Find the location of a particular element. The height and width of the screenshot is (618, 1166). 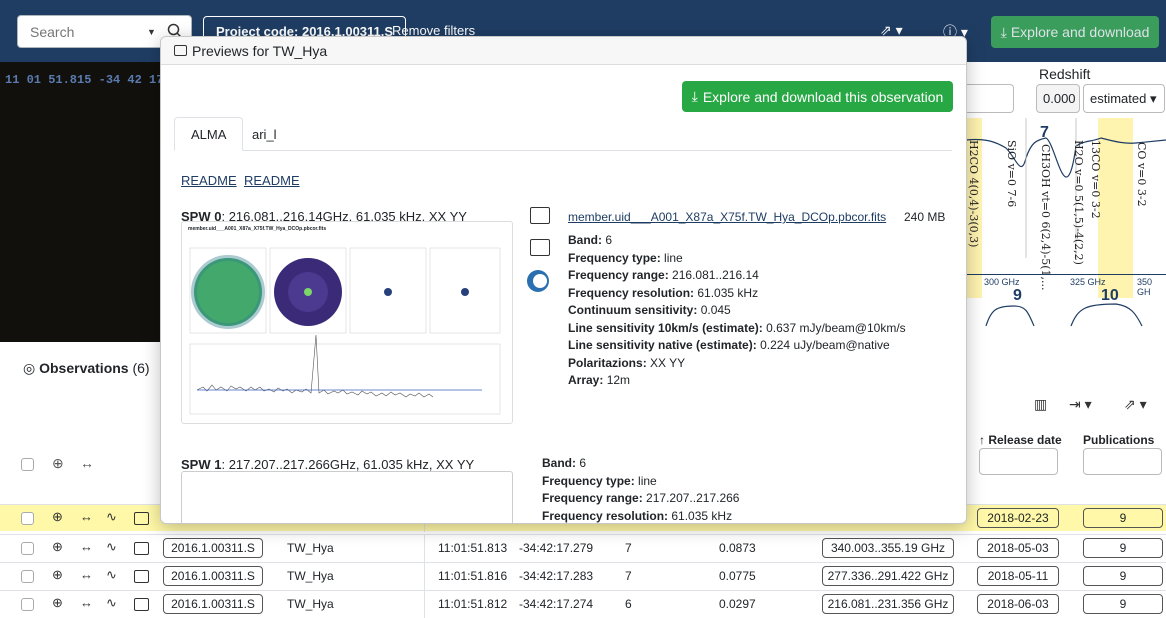

redshift-mode-value: estimated is located at coordinates (1118, 98).